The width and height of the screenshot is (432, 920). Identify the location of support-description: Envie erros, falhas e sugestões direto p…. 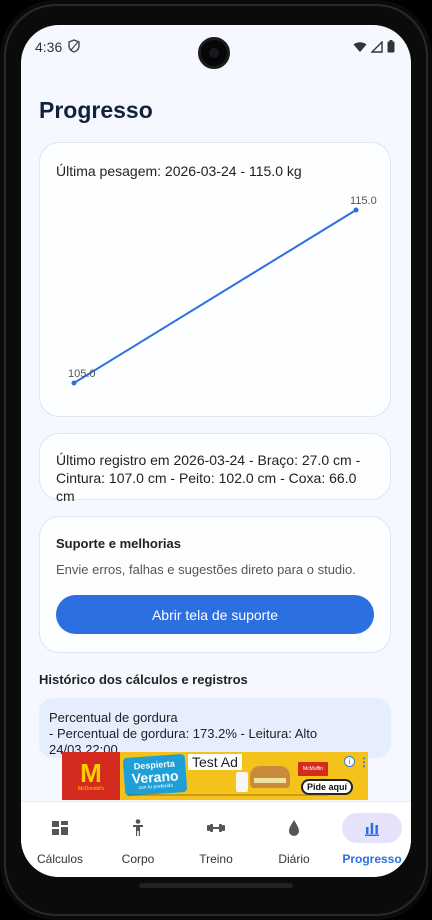
(206, 569).